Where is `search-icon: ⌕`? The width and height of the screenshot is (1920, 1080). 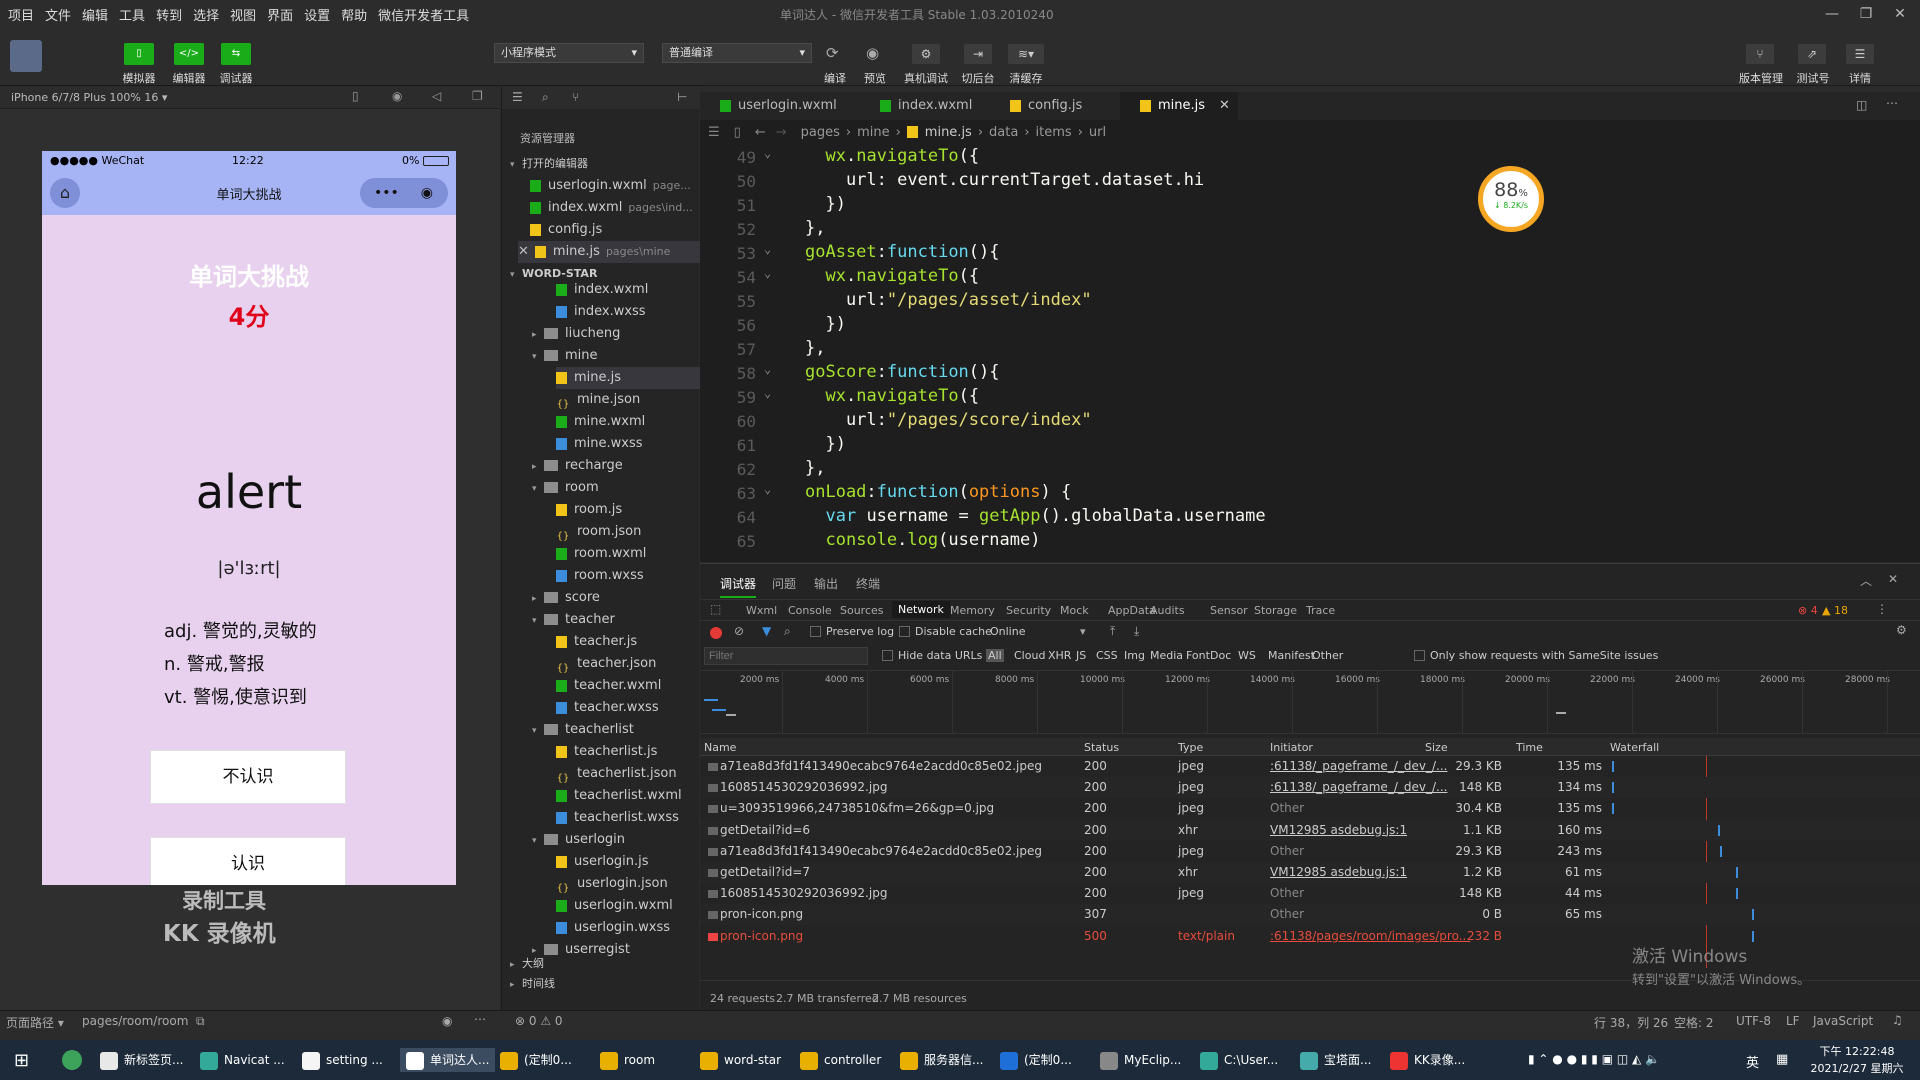 search-icon: ⌕ is located at coordinates (545, 97).